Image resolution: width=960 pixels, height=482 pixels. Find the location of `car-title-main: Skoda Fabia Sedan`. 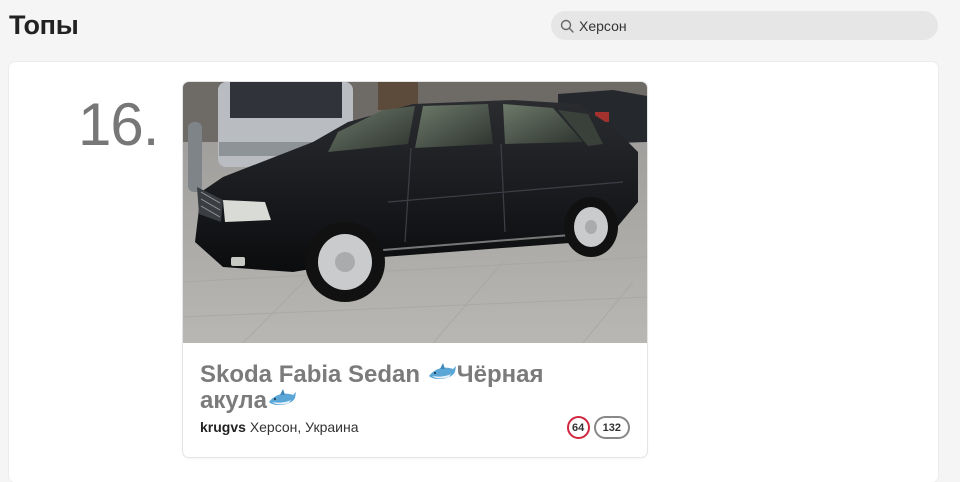

car-title-main: Skoda Fabia Sedan is located at coordinates (310, 374).